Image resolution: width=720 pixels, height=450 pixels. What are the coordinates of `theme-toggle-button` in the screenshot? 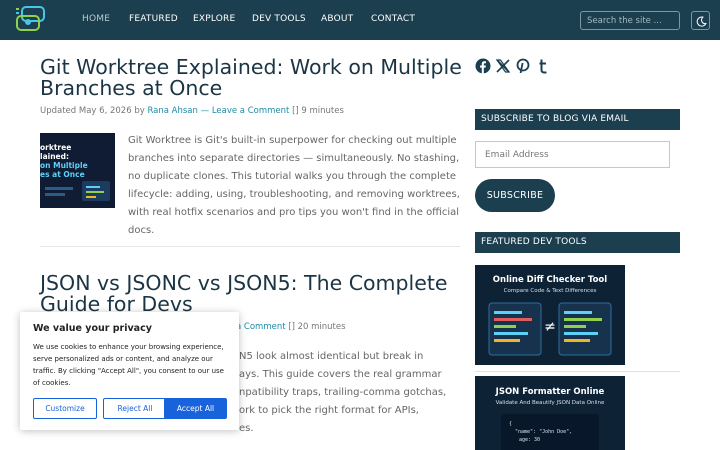 It's located at (700, 20).